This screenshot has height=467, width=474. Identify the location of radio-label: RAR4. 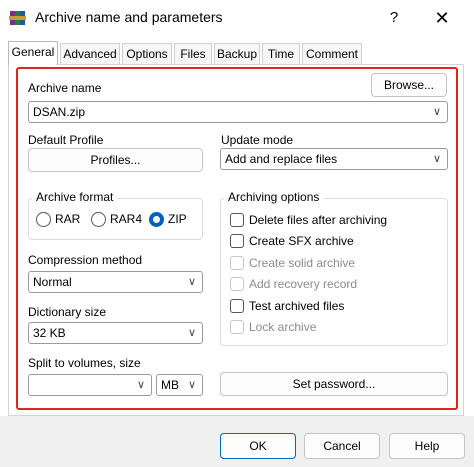
(126, 219).